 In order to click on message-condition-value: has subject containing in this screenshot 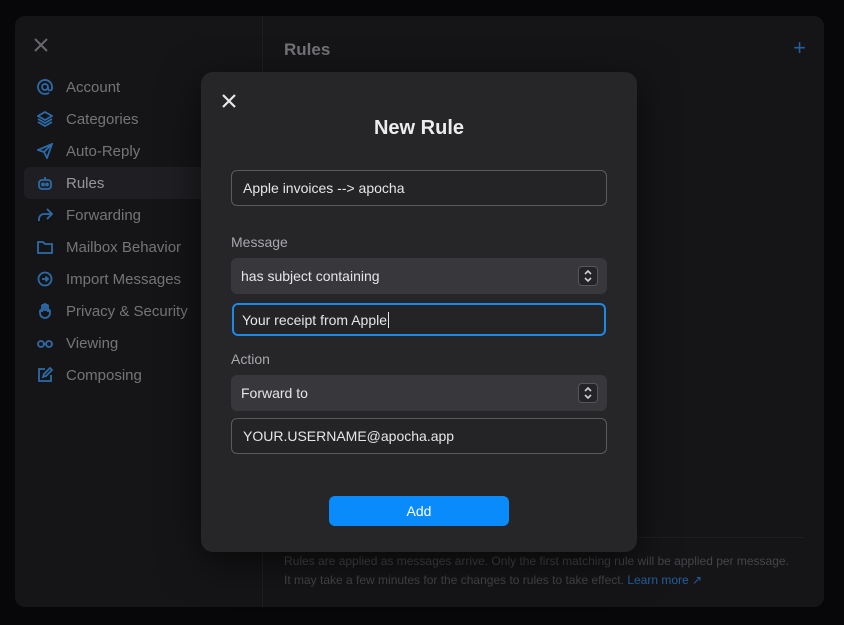, I will do `click(310, 276)`.